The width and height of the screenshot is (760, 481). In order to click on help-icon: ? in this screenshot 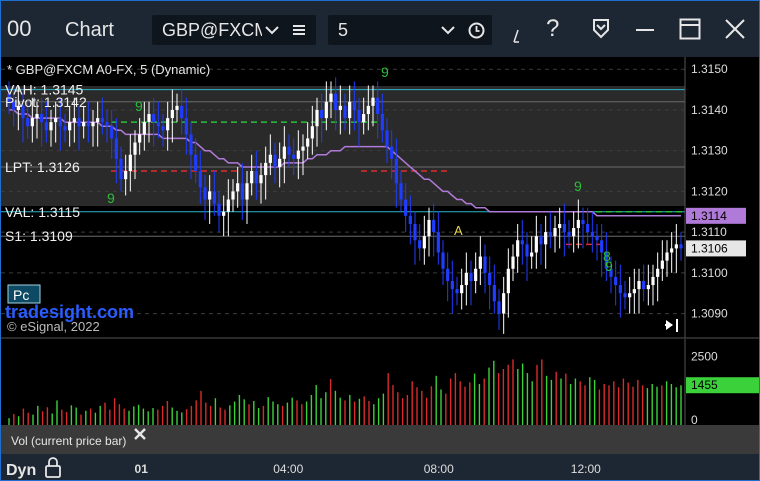, I will do `click(552, 29)`.